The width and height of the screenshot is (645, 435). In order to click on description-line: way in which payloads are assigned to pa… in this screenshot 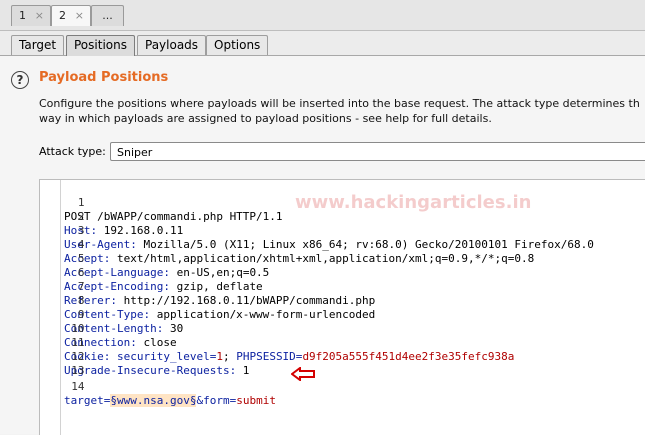, I will do `click(265, 118)`.